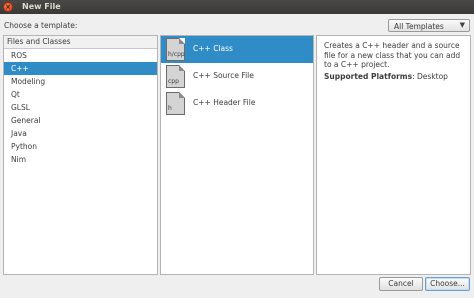  I want to click on template-label: C++ Source File, so click(223, 75).